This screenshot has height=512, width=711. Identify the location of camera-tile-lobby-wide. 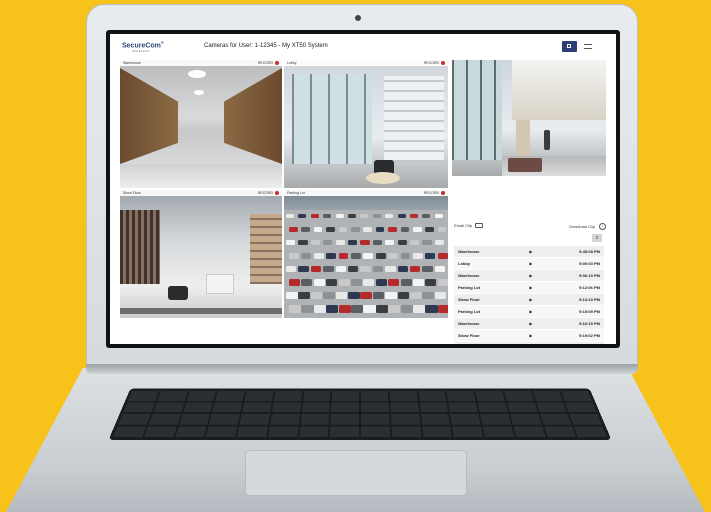
(529, 118).